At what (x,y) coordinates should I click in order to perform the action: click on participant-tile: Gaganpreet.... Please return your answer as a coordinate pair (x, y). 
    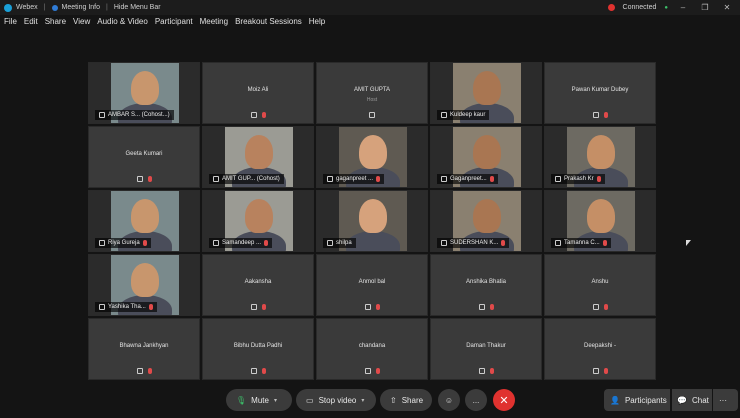
    Looking at the image, I should click on (486, 157).